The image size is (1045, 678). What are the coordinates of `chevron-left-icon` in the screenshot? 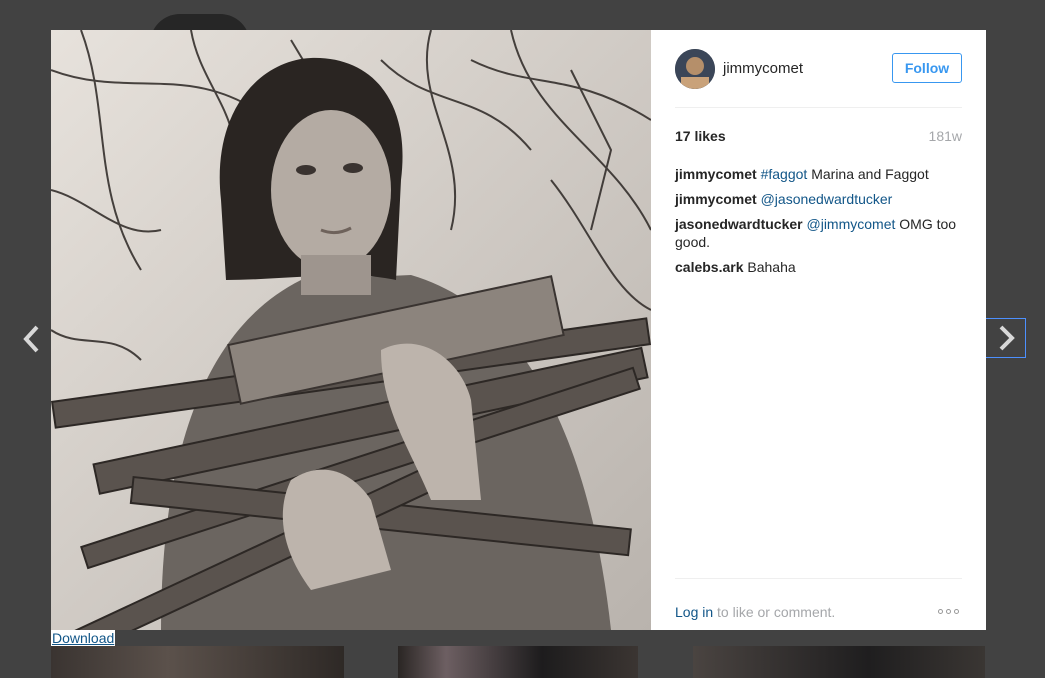 It's located at (31, 339).